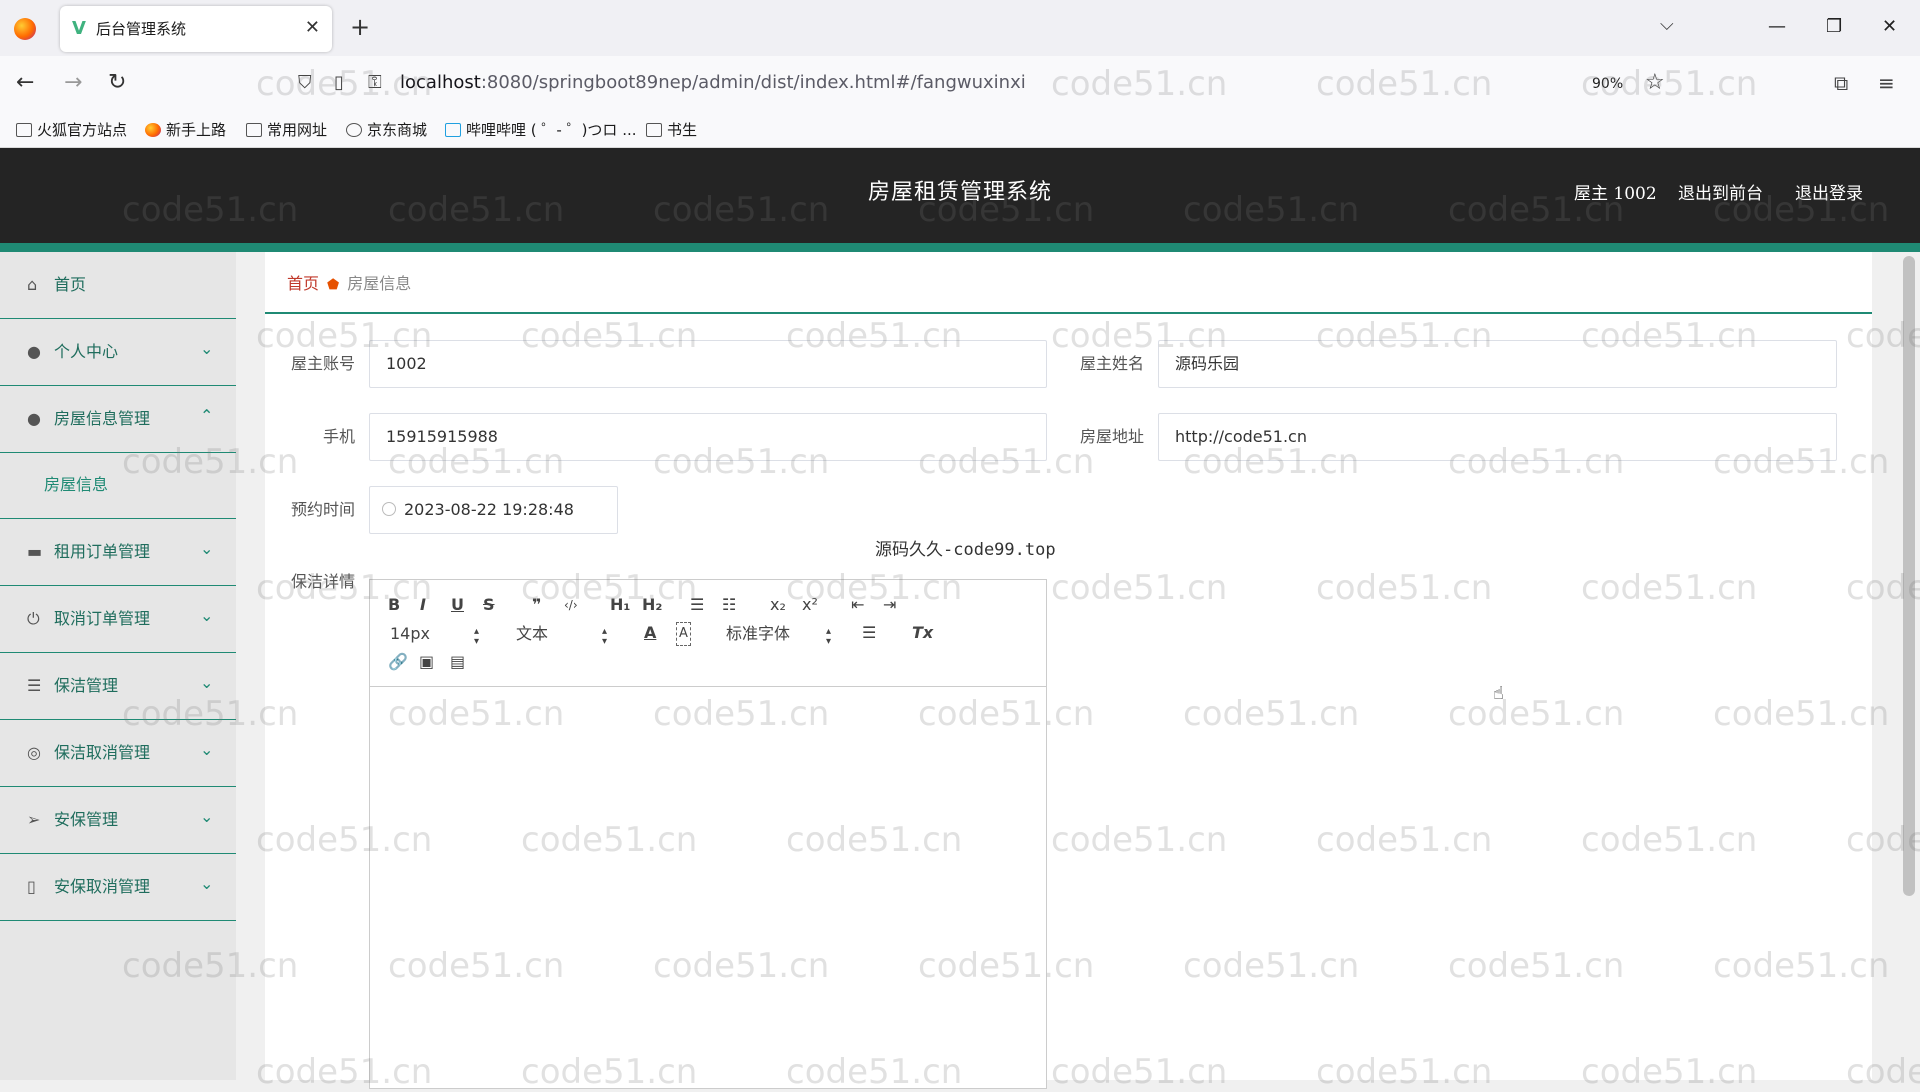 The width and height of the screenshot is (1920, 1092). I want to click on video-button: ▤, so click(457, 662).